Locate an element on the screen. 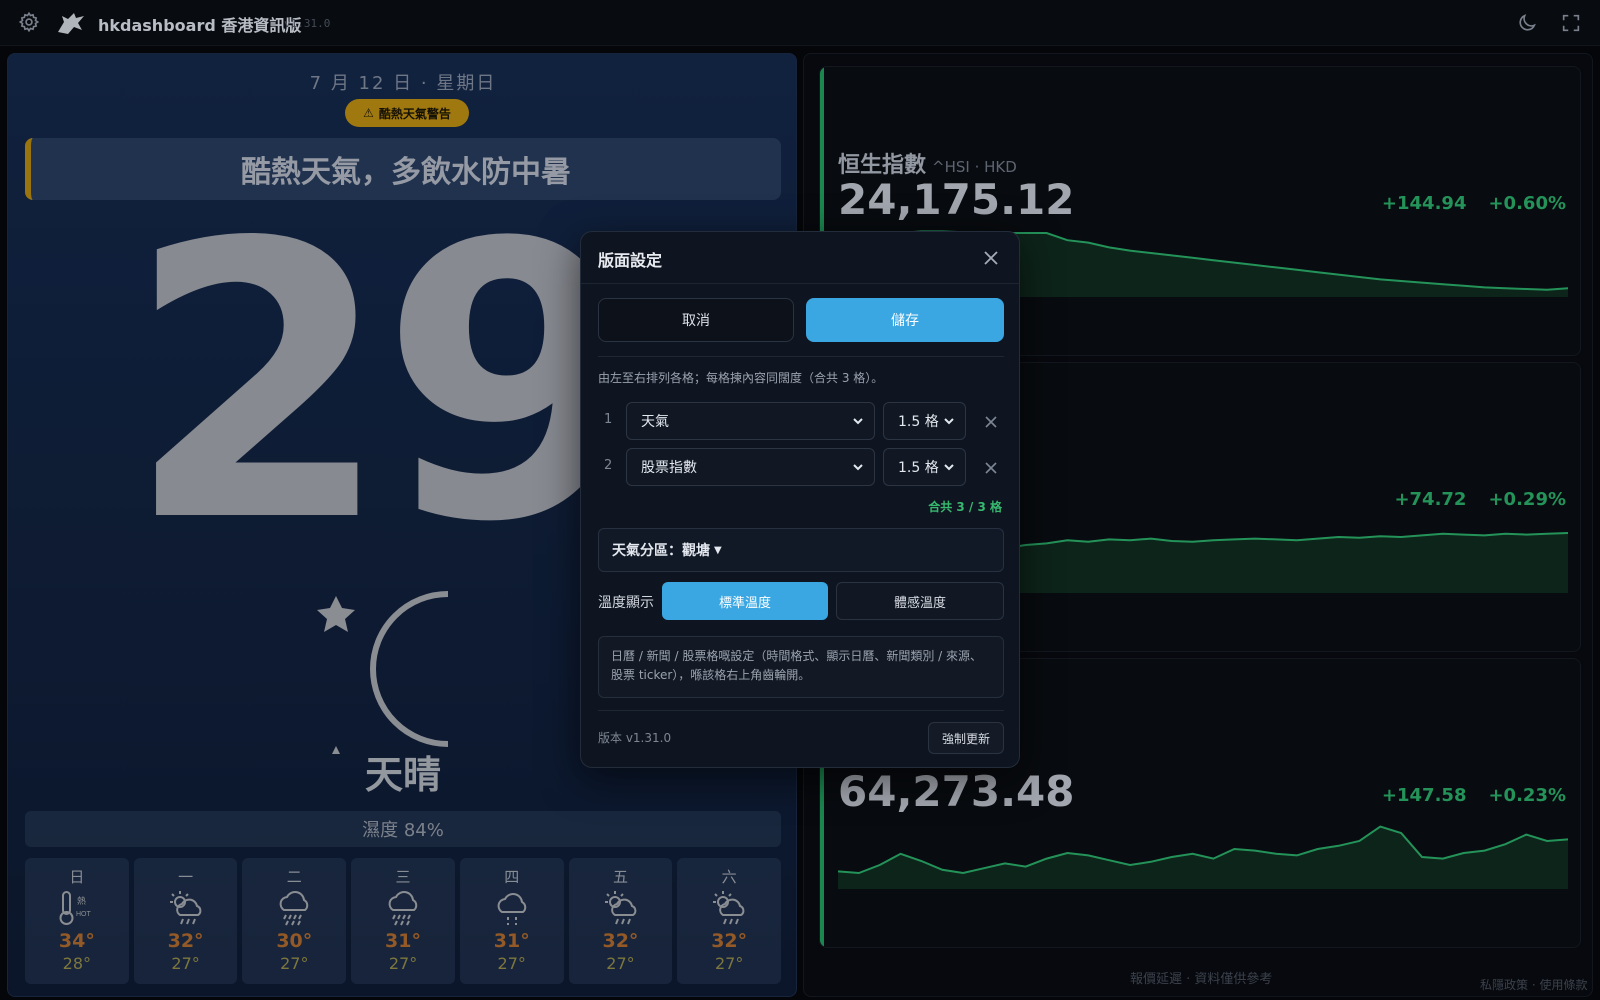  width-select-2: 1.5 格 is located at coordinates (924, 467).